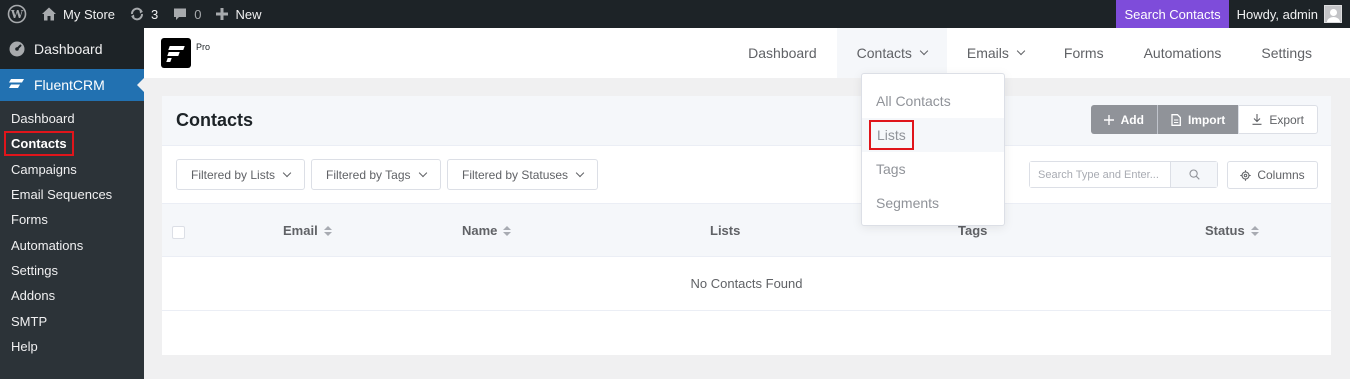 This screenshot has height=379, width=1350. I want to click on sidebar-item-dashboard: Dashboard, so click(72, 48).